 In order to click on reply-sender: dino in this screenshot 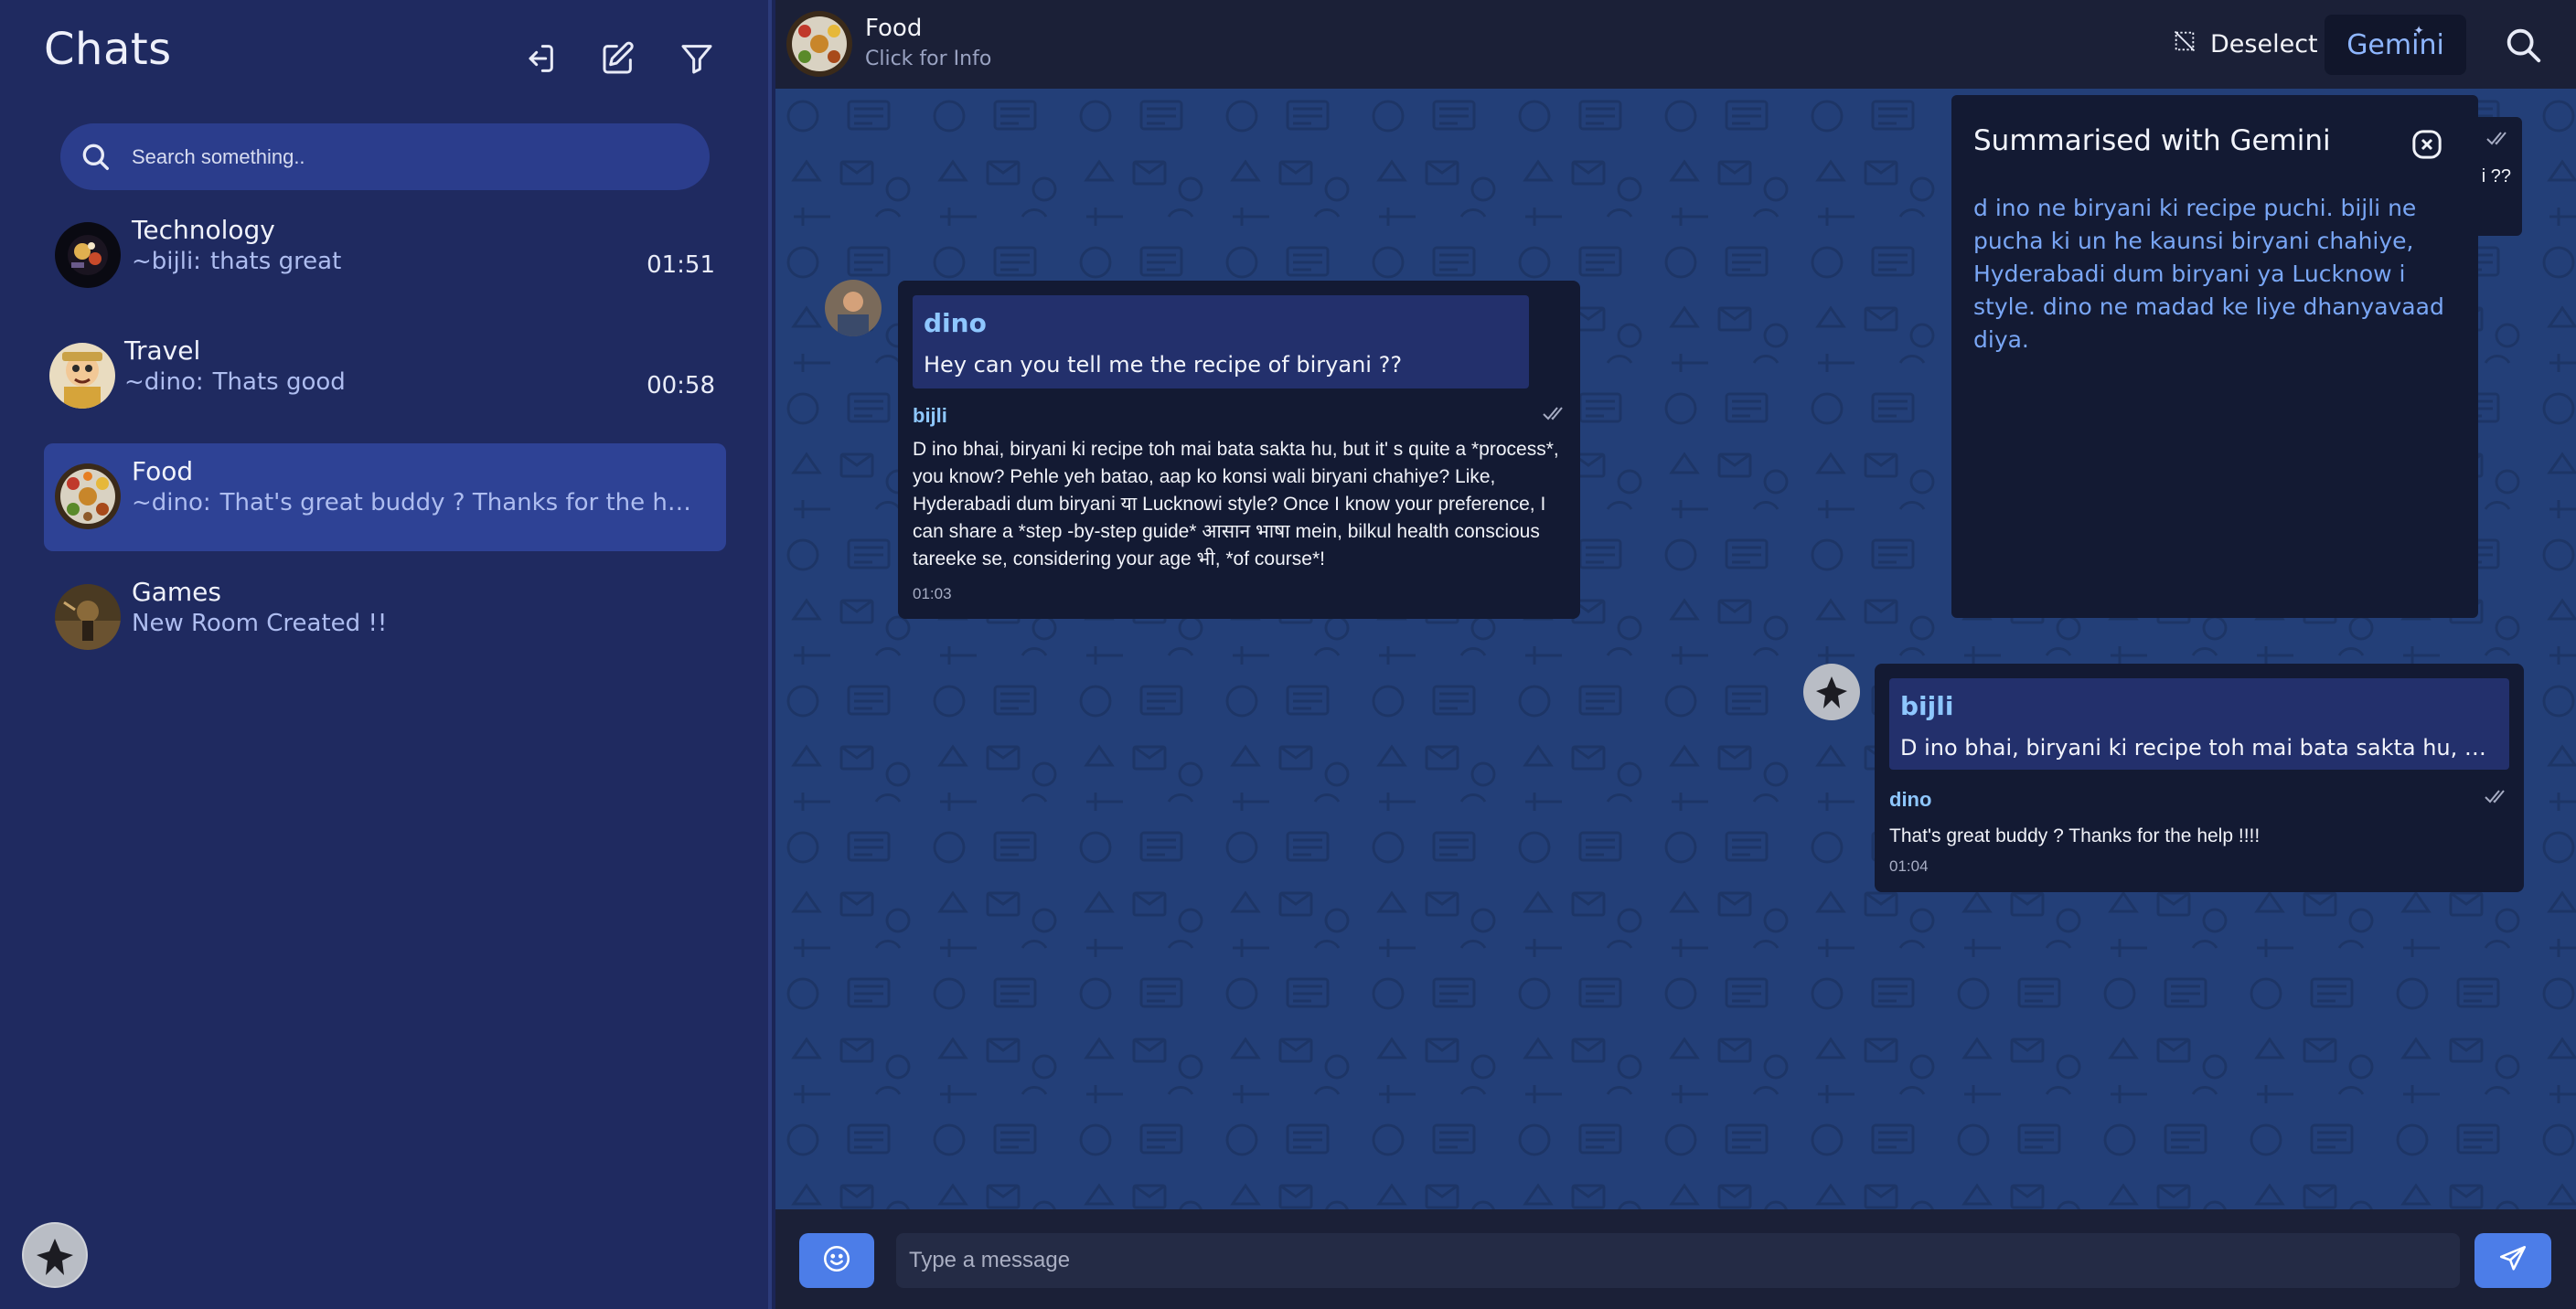, I will do `click(955, 323)`.